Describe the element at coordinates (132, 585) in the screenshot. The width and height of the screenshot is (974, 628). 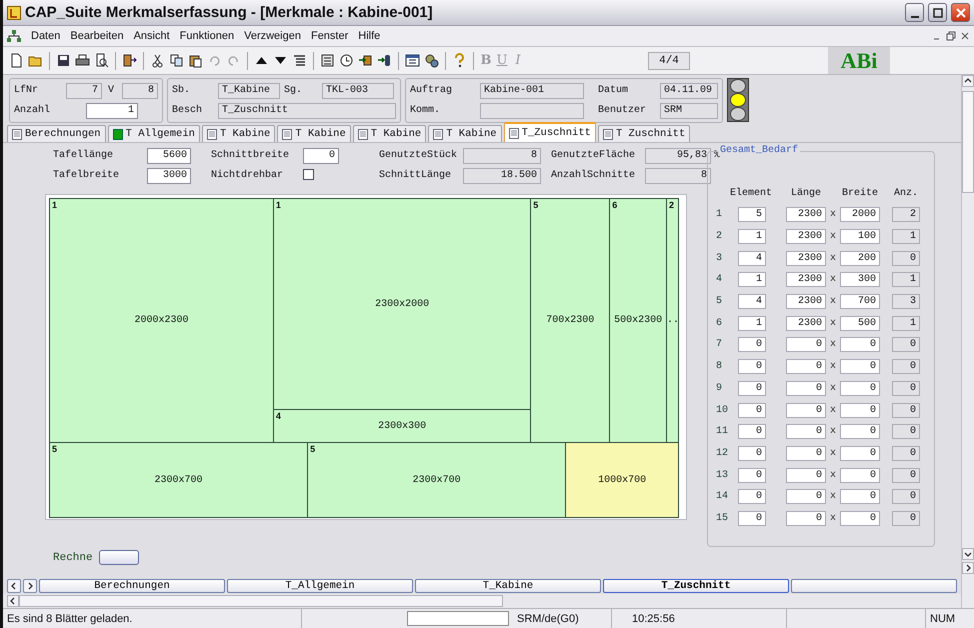
I see `sheet-tab: Berechnungen` at that location.